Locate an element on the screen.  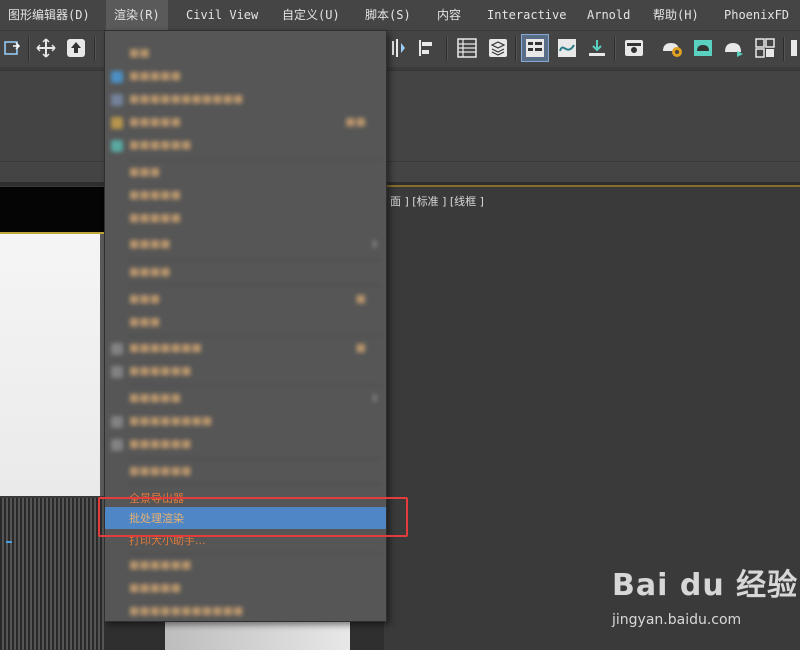
layer-explorer-icon is located at coordinates (498, 48).